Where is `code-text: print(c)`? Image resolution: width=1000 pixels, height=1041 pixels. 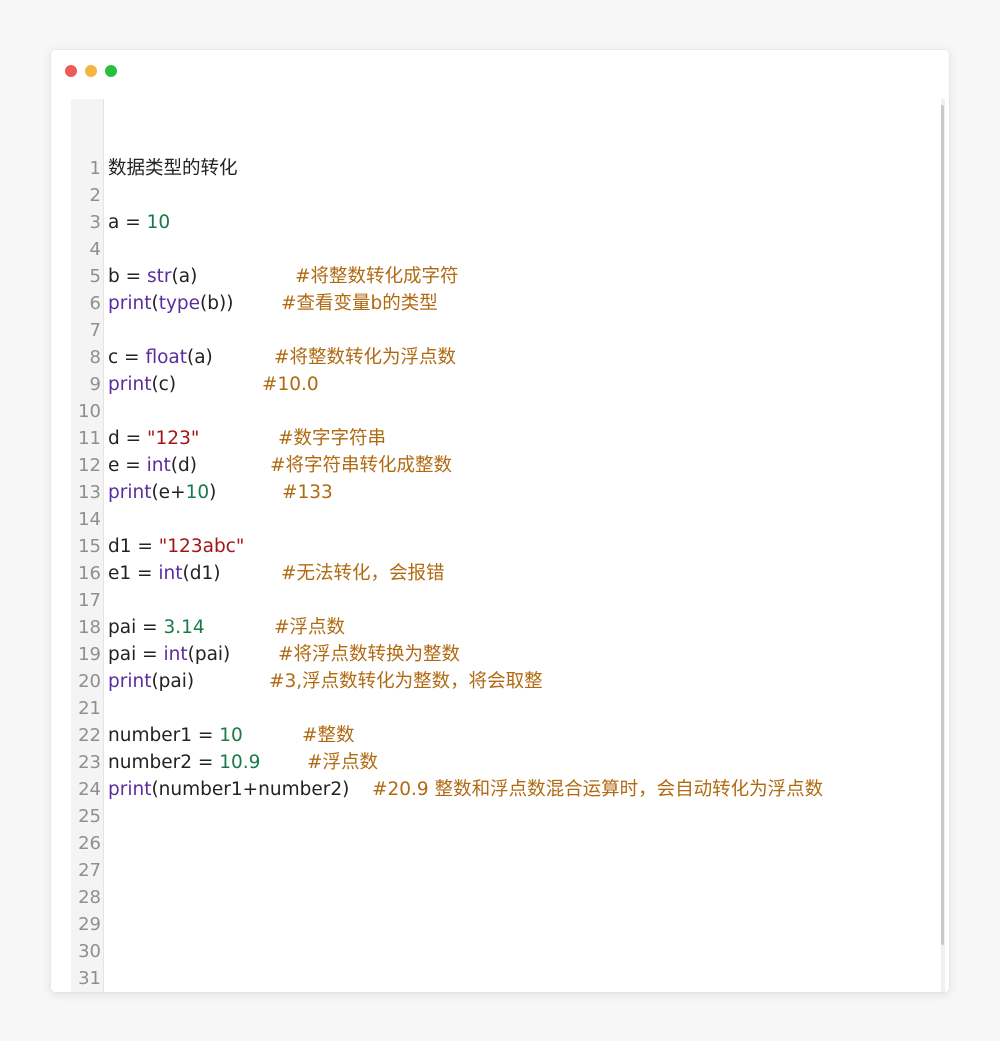
code-text: print(c) is located at coordinates (142, 384).